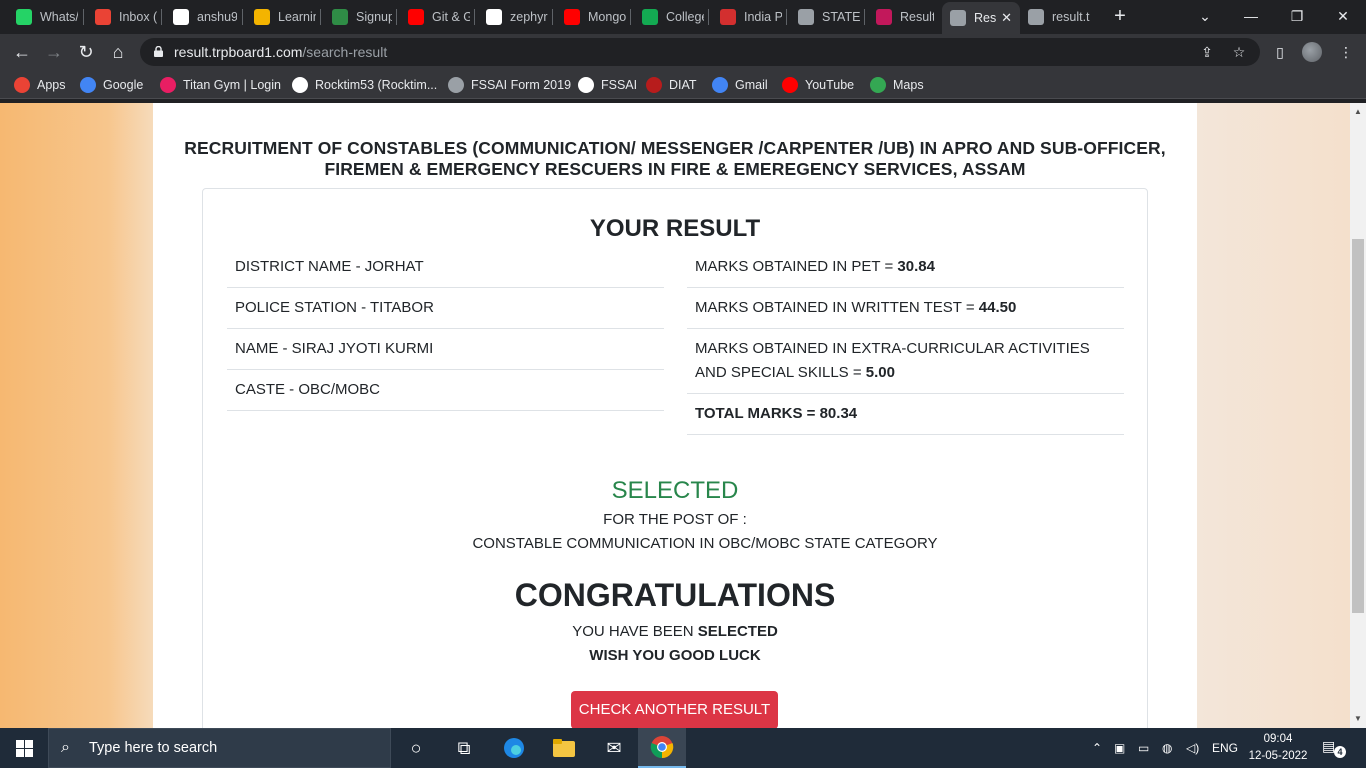  Describe the element at coordinates (220, 85) in the screenshot. I see `bookmark-titan-gym-login: Titan Gym | Login` at that location.